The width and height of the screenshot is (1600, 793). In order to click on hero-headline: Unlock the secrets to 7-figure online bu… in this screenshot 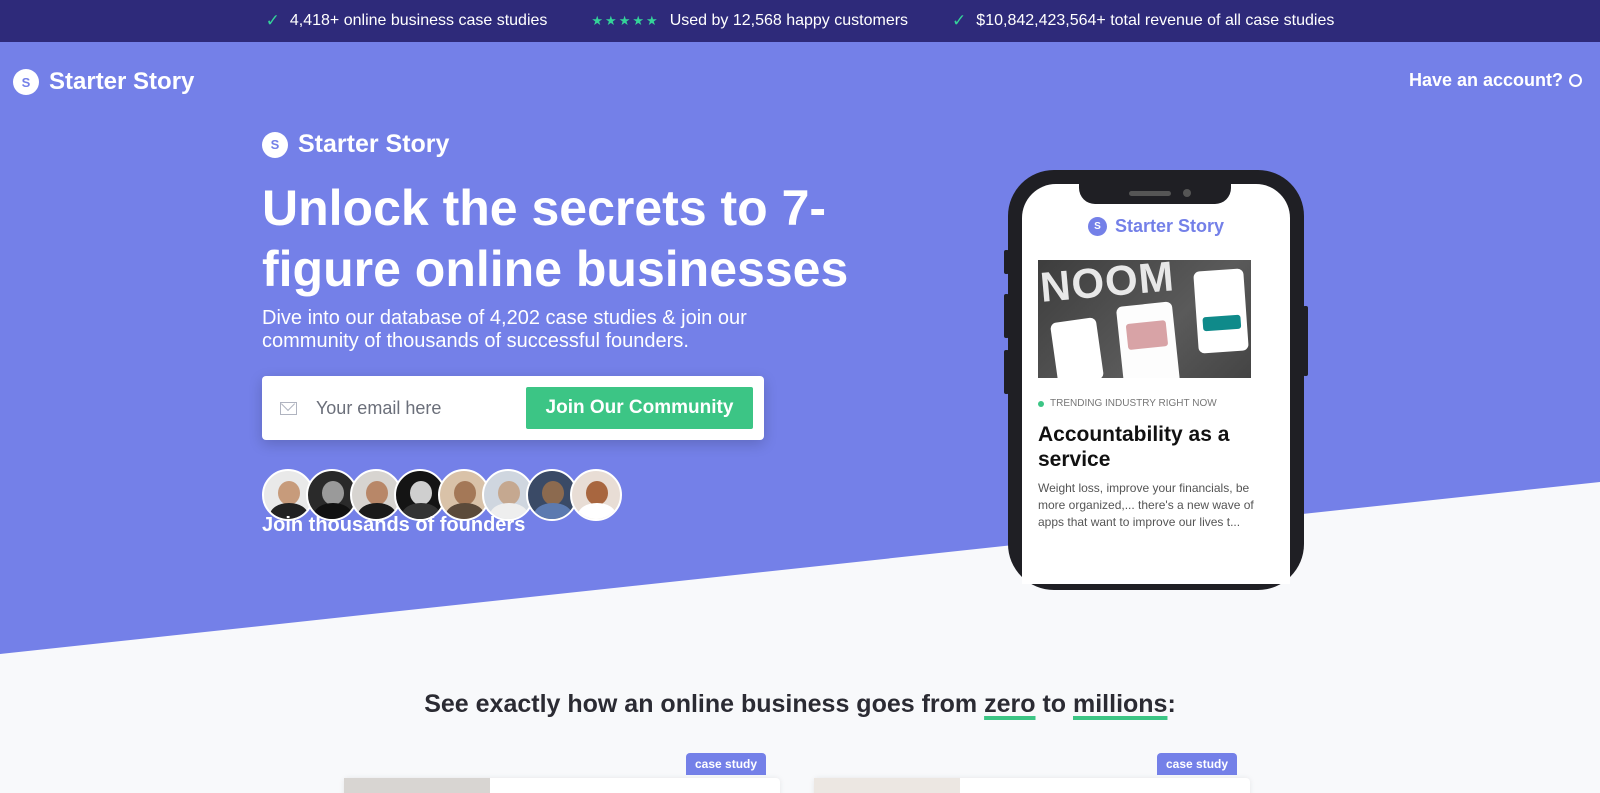, I will do `click(555, 238)`.